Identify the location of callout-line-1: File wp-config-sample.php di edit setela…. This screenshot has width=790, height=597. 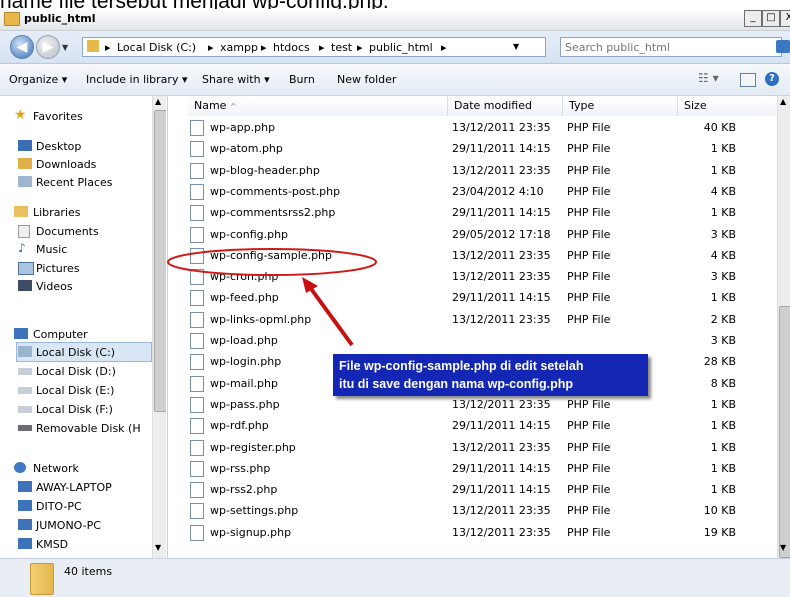
(461, 366).